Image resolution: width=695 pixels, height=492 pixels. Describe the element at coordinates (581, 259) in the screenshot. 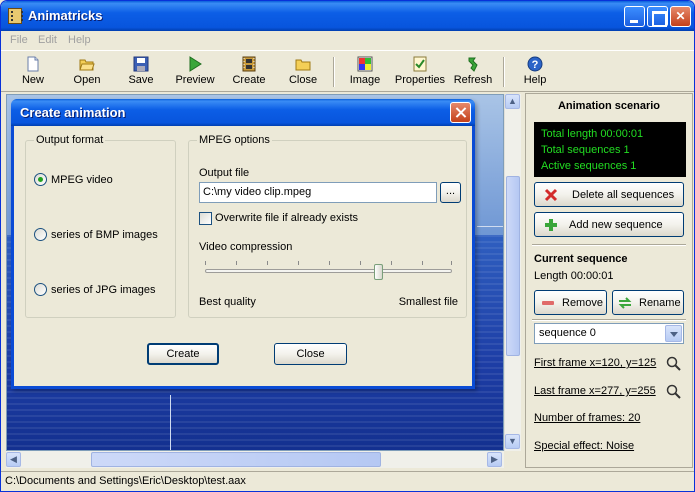

I see `current-sequence-header: Current sequence` at that location.